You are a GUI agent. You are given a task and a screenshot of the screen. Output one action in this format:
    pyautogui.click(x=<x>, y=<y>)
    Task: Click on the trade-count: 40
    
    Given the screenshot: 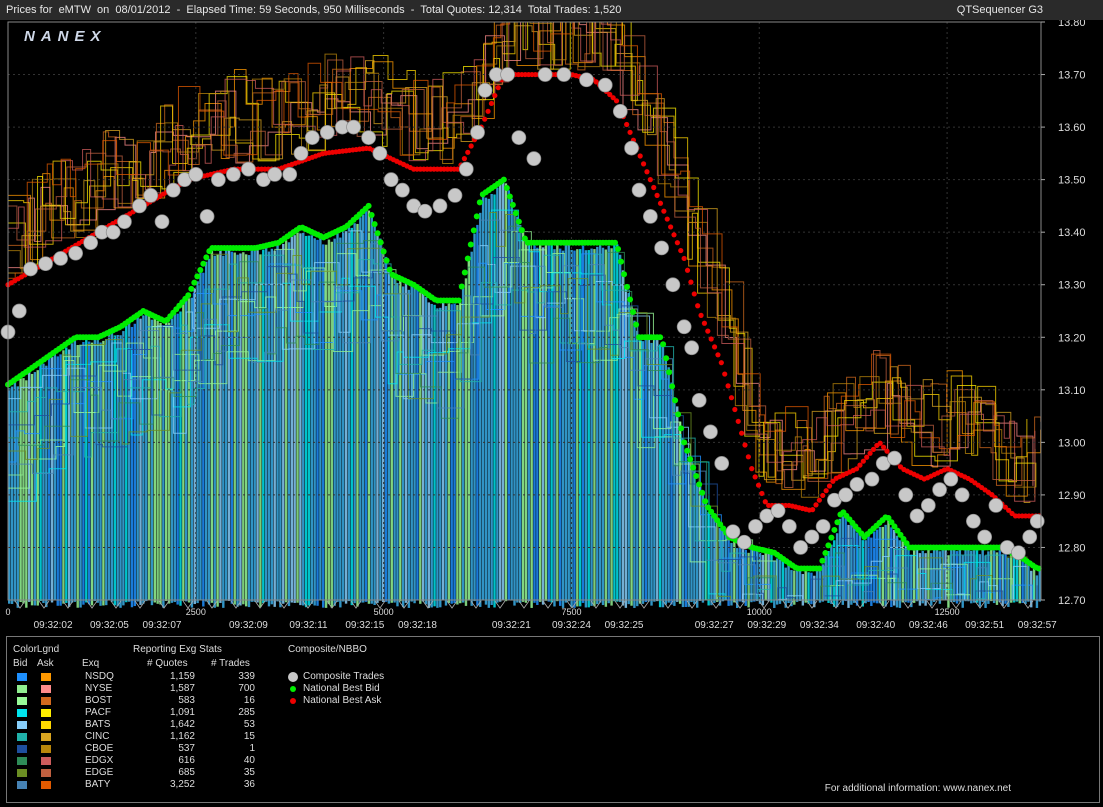 What is the action you would take?
    pyautogui.click(x=249, y=760)
    